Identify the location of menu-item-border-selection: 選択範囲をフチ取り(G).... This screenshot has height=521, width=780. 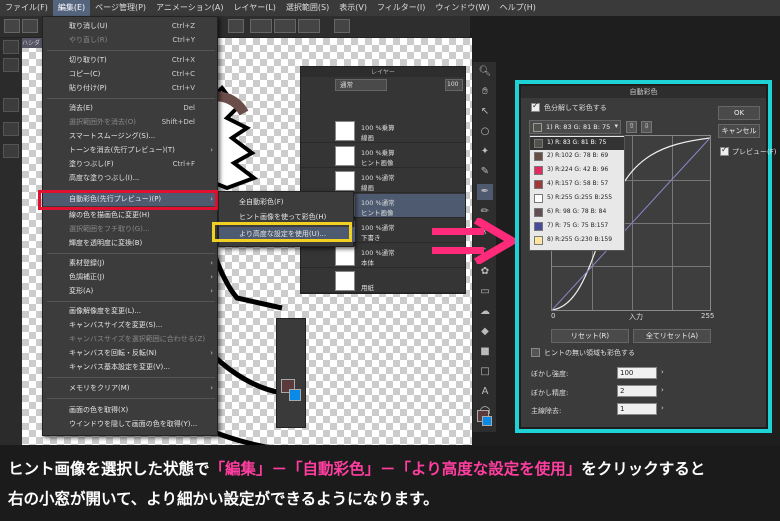
(131, 229).